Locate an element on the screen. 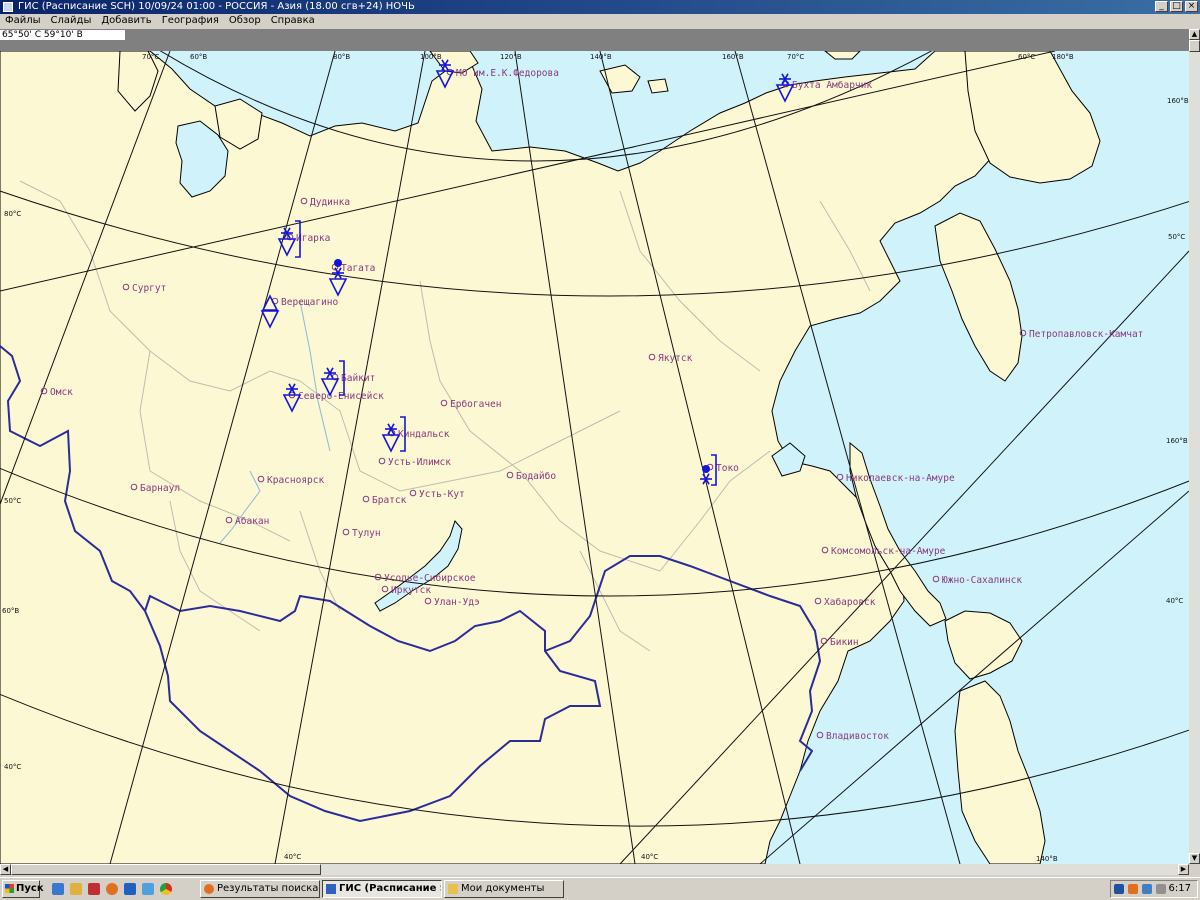 This screenshot has width=1200, height=900. scroll-up-button: ▲ is located at coordinates (1194, 34).